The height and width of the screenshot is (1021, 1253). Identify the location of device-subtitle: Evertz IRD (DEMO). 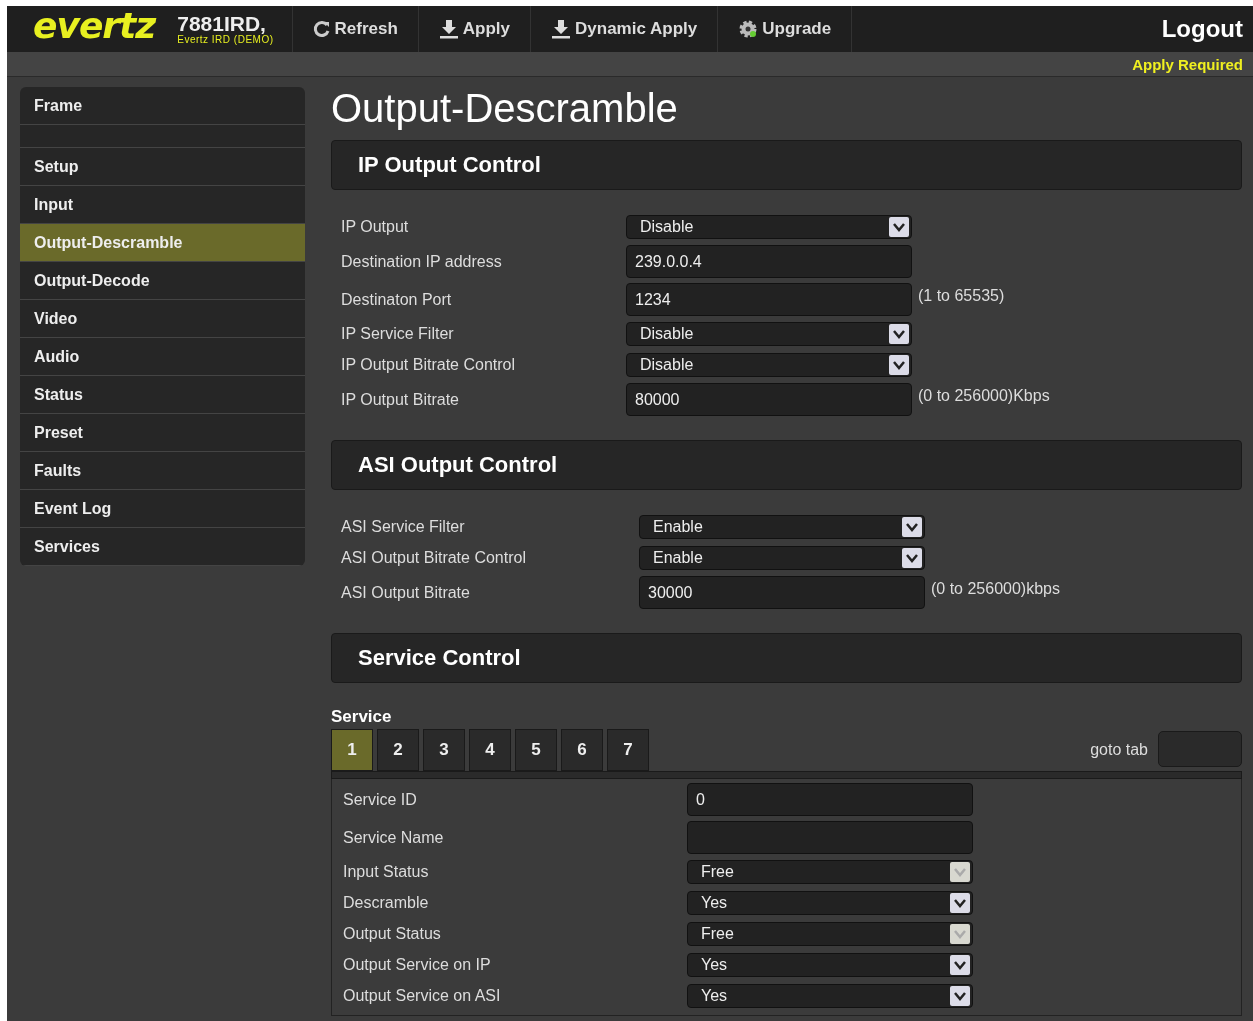
(225, 39).